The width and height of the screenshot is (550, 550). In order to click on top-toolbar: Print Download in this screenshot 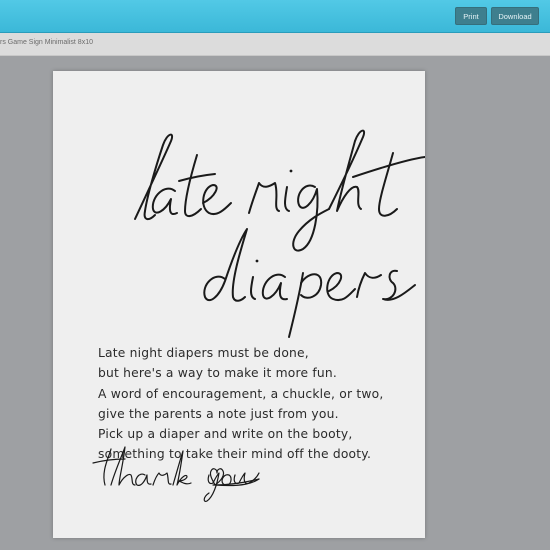, I will do `click(275, 16)`.